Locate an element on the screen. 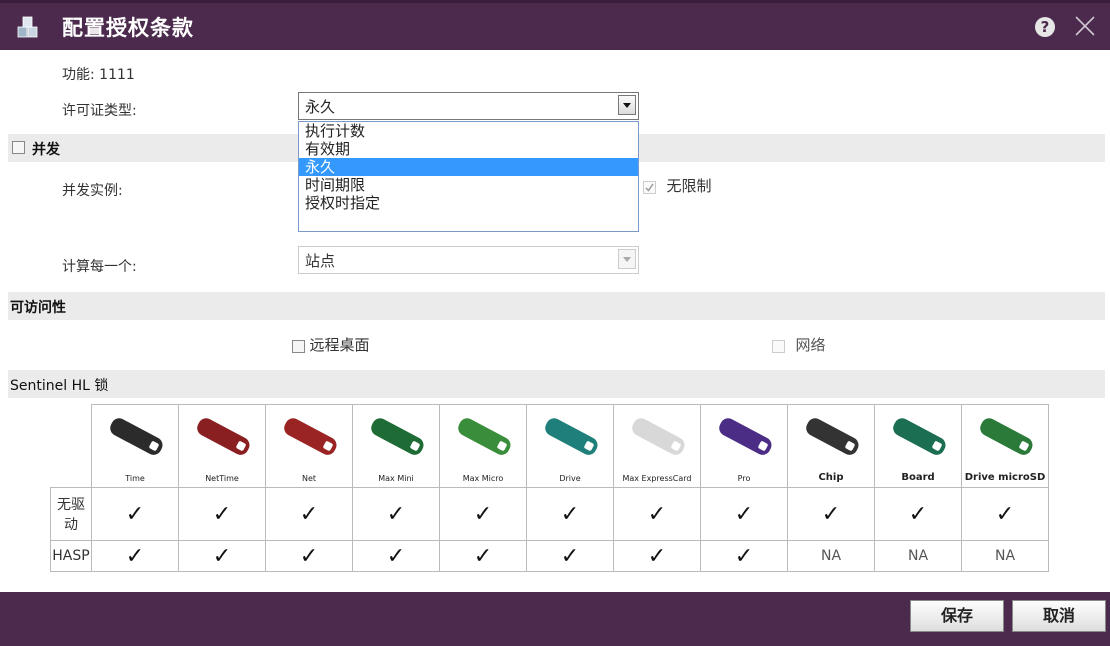 The width and height of the screenshot is (1110, 646). key-image: Pro is located at coordinates (744, 446).